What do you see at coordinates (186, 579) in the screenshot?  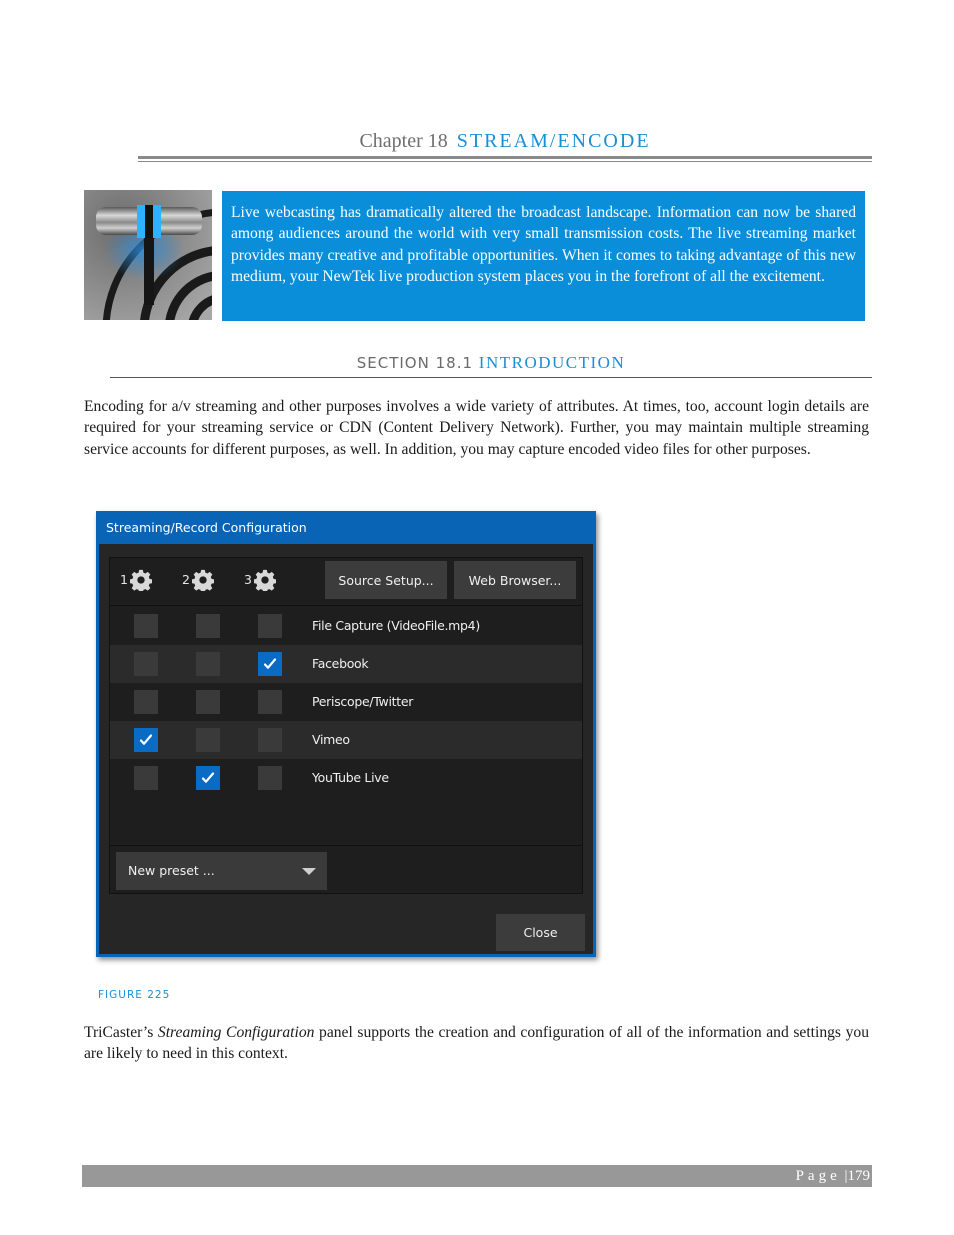 I see `encoder-label: 2` at bounding box center [186, 579].